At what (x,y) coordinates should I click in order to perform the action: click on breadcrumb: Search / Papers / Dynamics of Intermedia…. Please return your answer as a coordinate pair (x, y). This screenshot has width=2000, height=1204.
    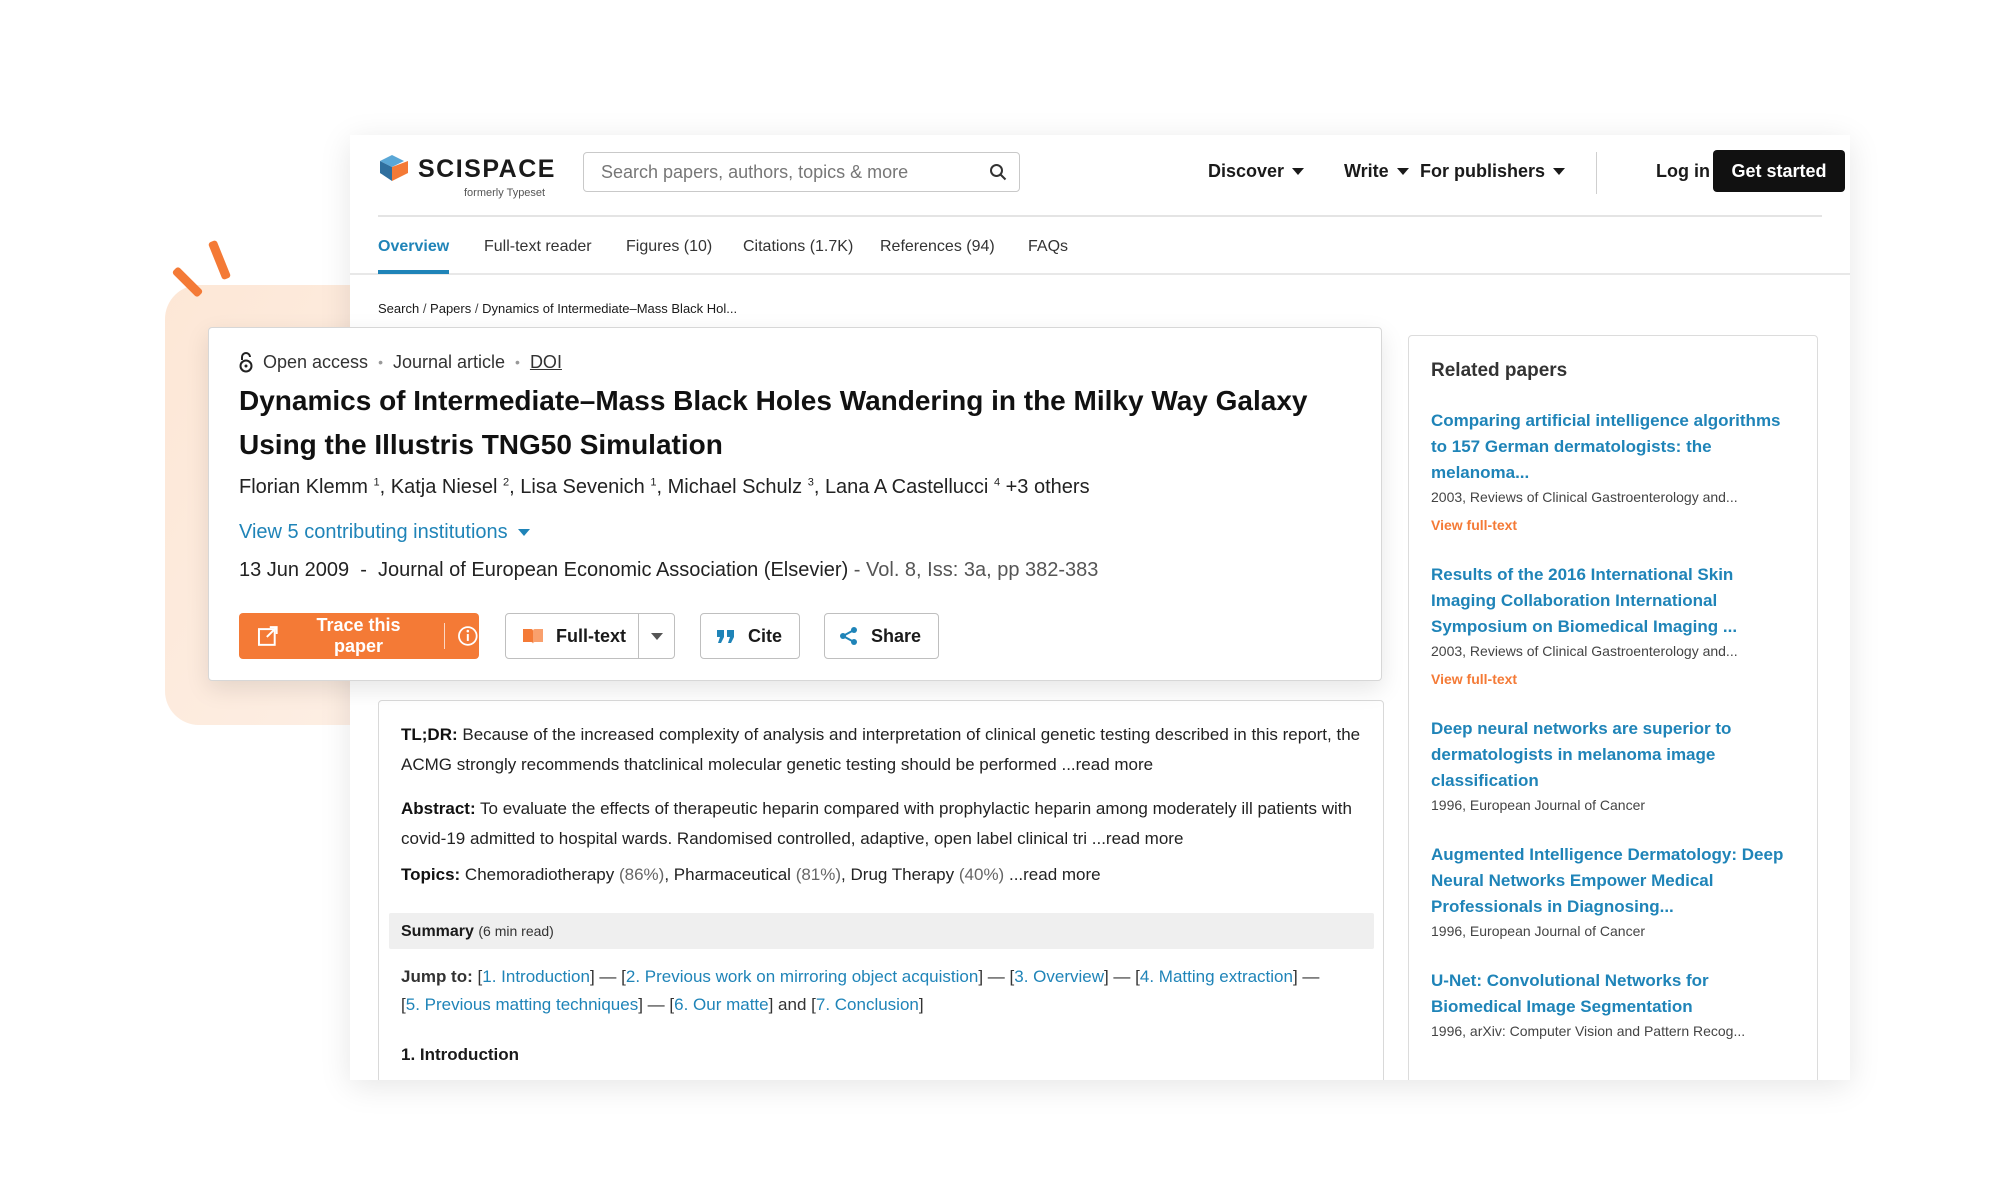
    Looking at the image, I should click on (558, 308).